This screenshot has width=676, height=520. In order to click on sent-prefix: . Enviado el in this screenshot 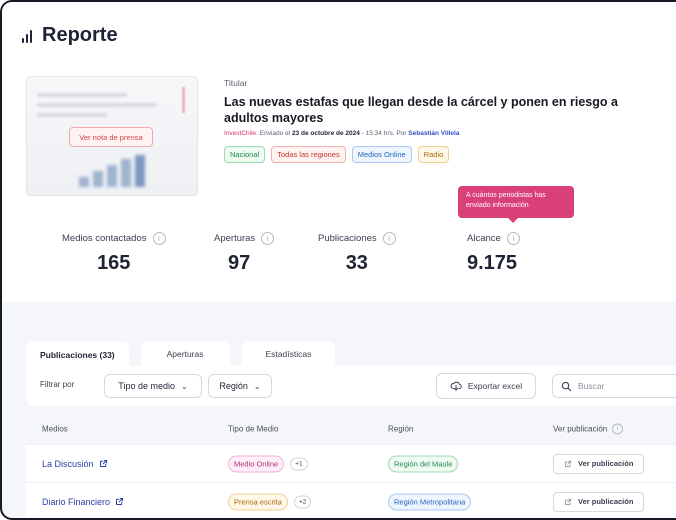, I will do `click(274, 133)`.